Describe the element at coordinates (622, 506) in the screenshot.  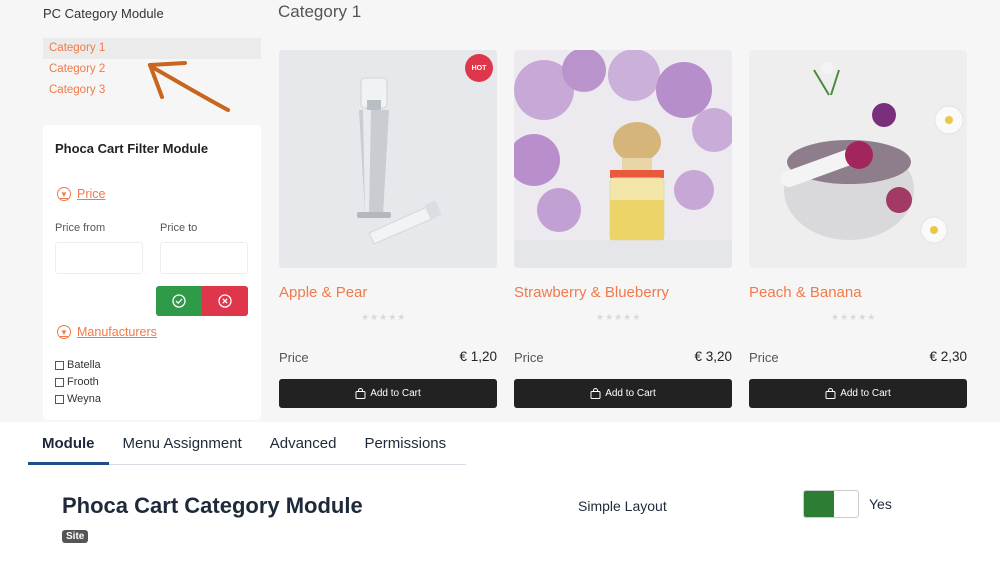
I see `simple-layout-label: Simple Layout` at that location.